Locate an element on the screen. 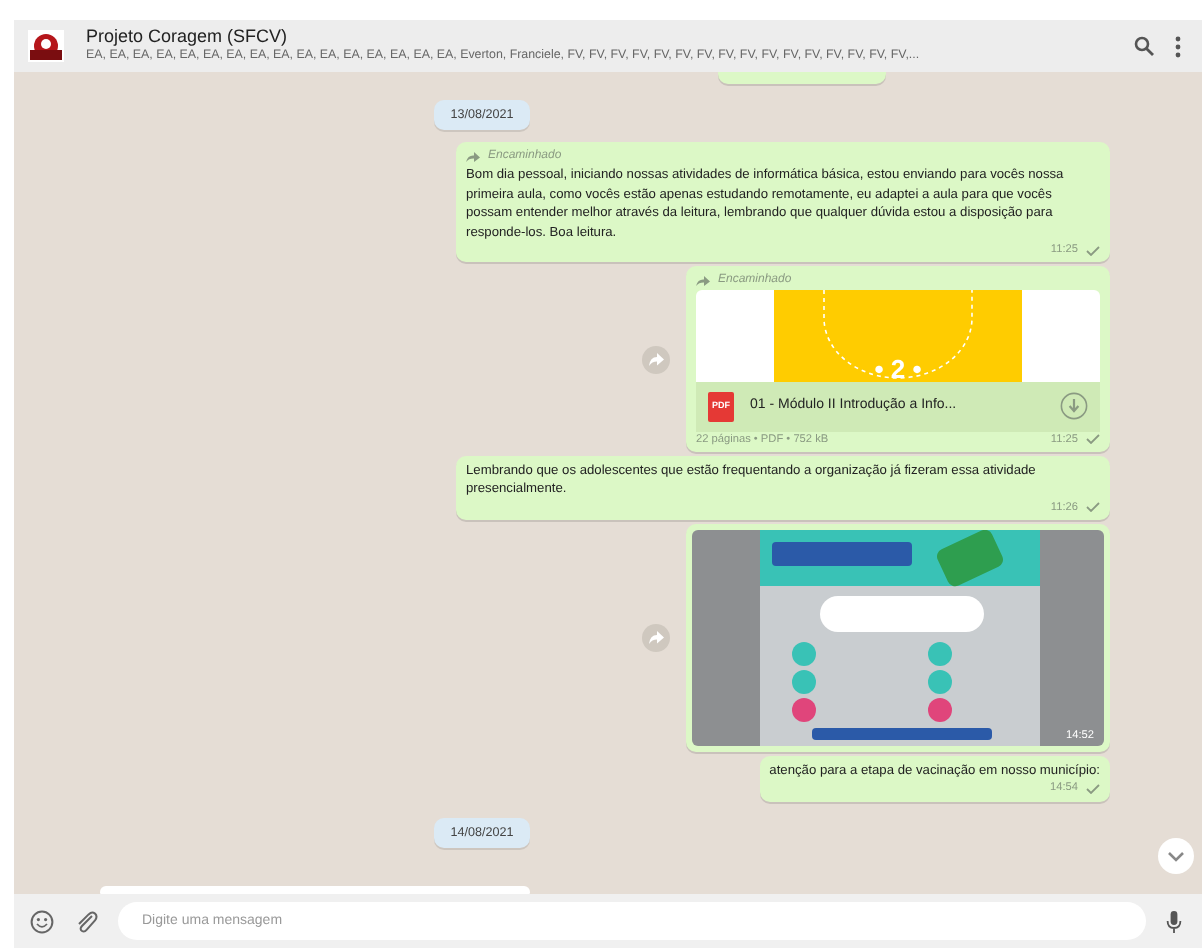 This screenshot has height=948, width=1202. scroll-down-button is located at coordinates (1176, 856).